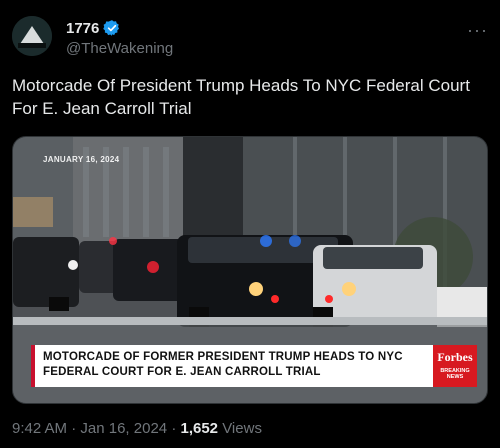 The height and width of the screenshot is (448, 500). I want to click on post-time: 9:42 AM, so click(39, 428).